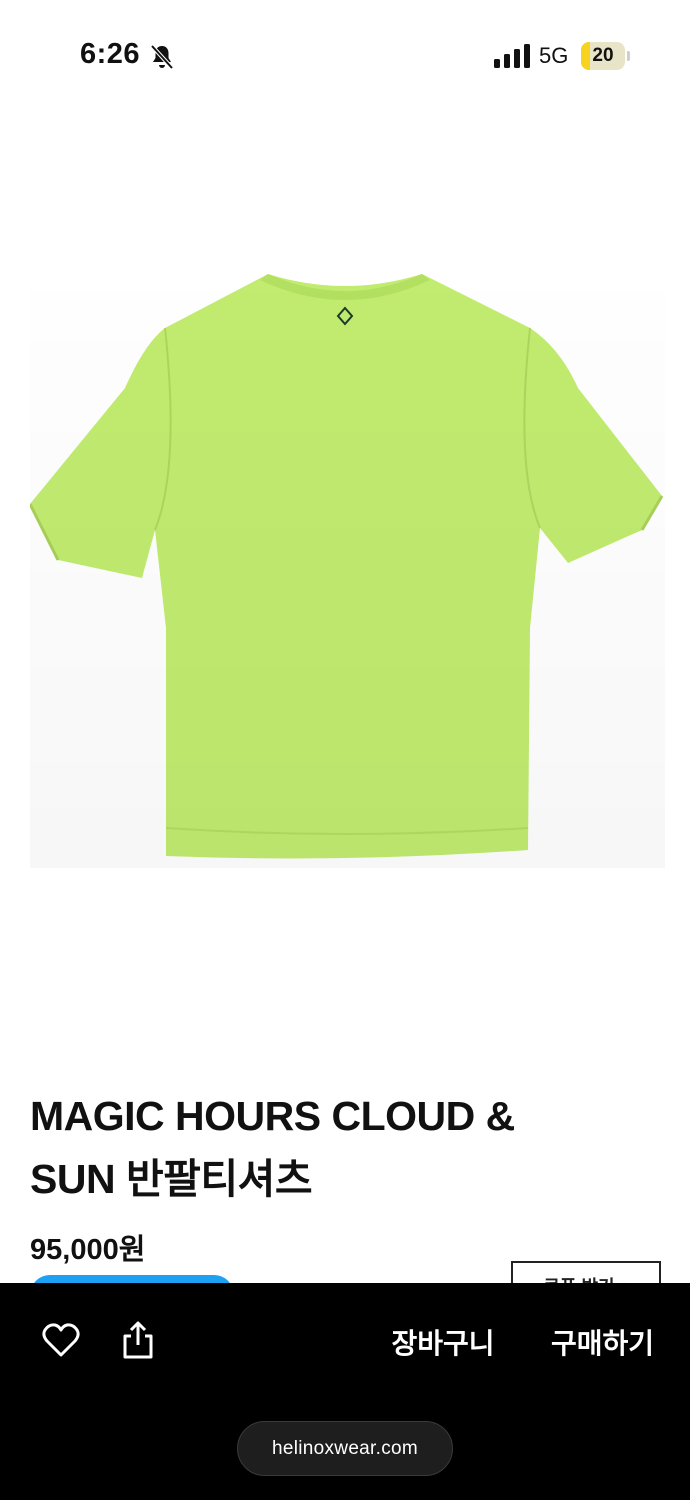 This screenshot has width=690, height=1500. What do you see at coordinates (110, 54) in the screenshot?
I see `status-time: 6:26` at bounding box center [110, 54].